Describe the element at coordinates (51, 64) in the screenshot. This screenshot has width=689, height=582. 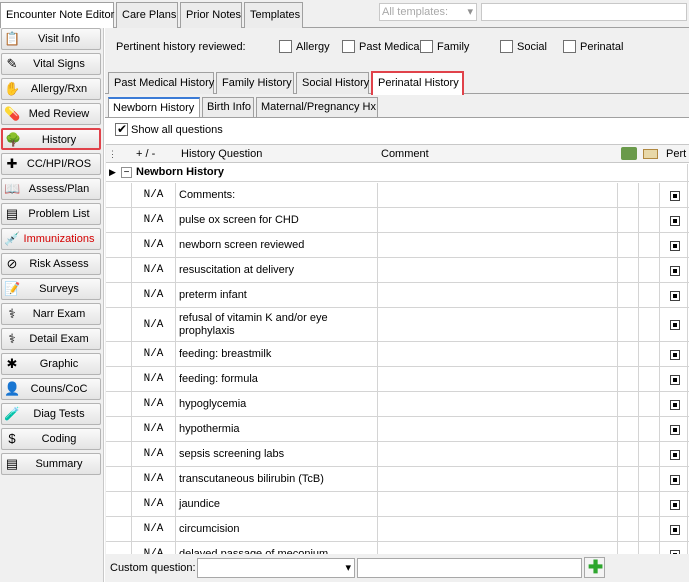
I see `nav-button-vital-signs: ✎ Vital Signs` at that location.